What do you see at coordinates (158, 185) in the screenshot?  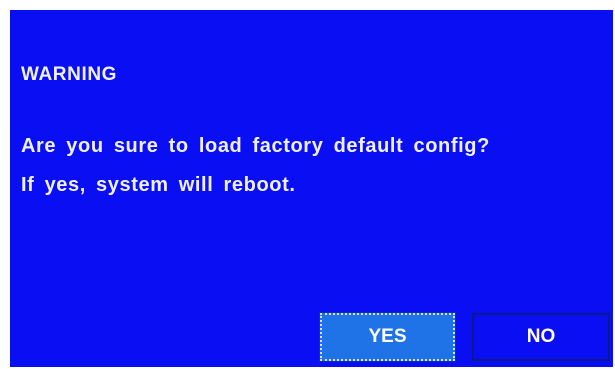 I see `dialog-message-line-2: If yes, system will reboot.` at bounding box center [158, 185].